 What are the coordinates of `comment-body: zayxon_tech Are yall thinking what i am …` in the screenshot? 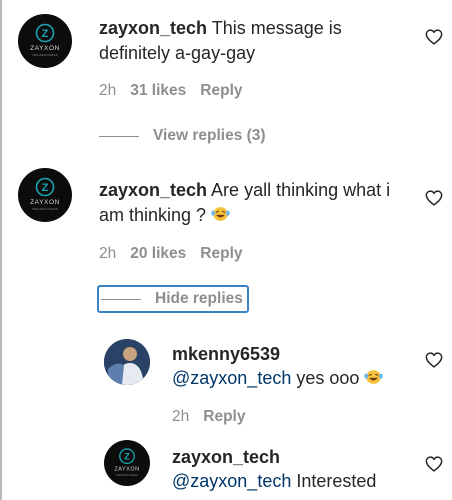 It's located at (254, 203).